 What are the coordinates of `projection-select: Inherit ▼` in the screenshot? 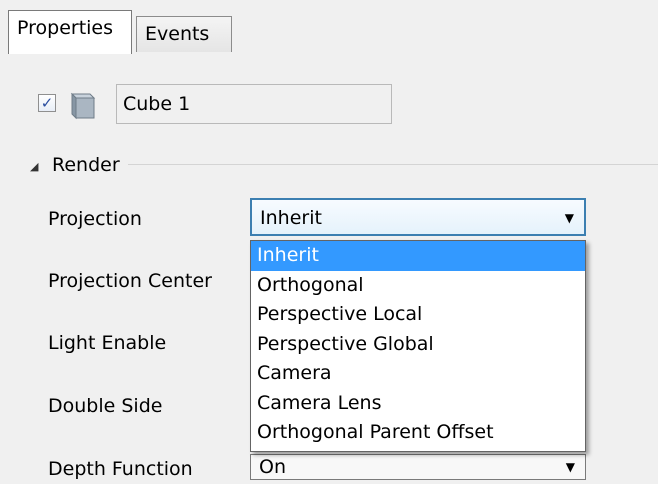 It's located at (418, 217).